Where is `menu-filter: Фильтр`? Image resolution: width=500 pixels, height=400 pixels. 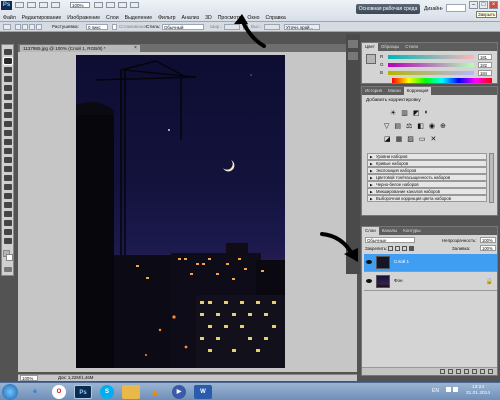
menu-filter: Фильтр is located at coordinates (166, 18).